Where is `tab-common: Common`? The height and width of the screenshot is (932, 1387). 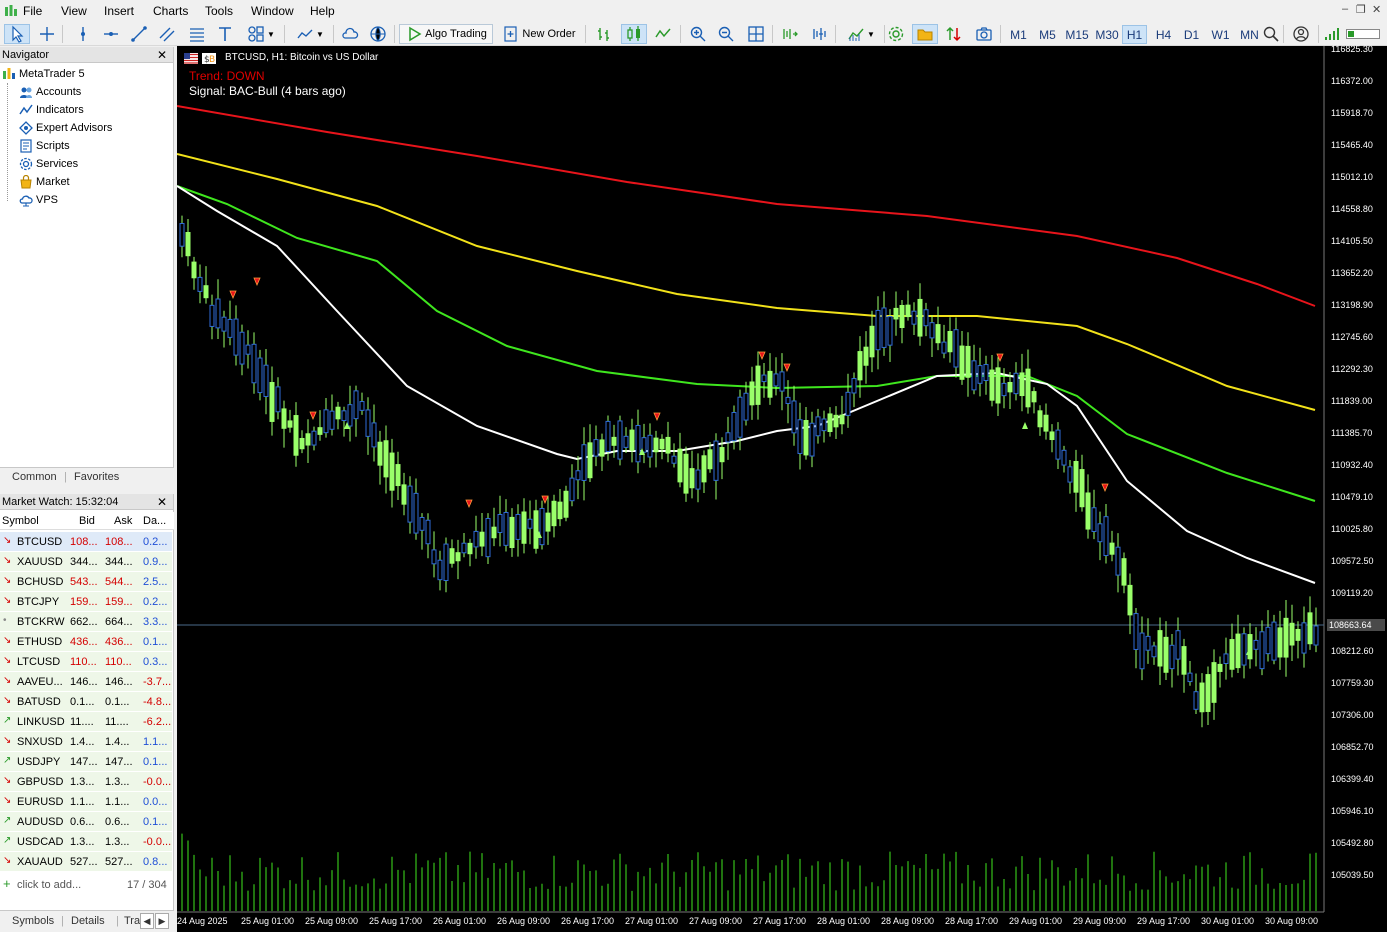
tab-common: Common is located at coordinates (34, 477).